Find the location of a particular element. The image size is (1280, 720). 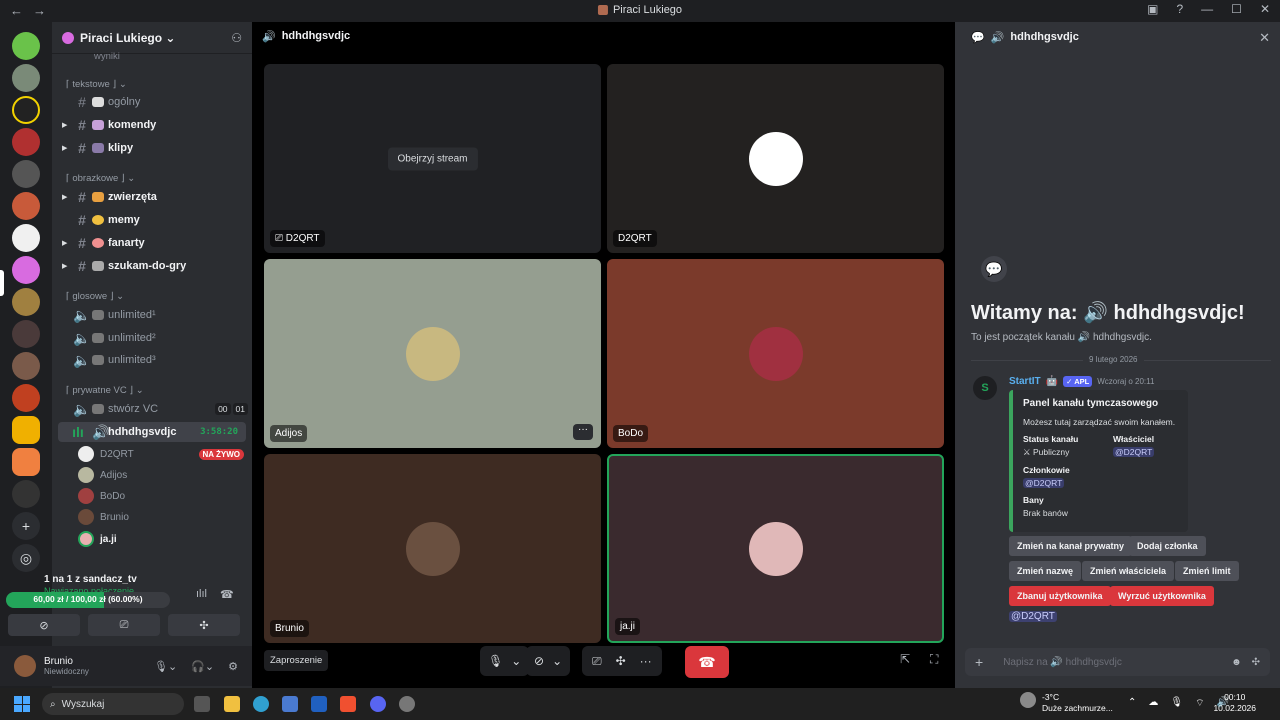

forward-button: → is located at coordinates (39, 10).